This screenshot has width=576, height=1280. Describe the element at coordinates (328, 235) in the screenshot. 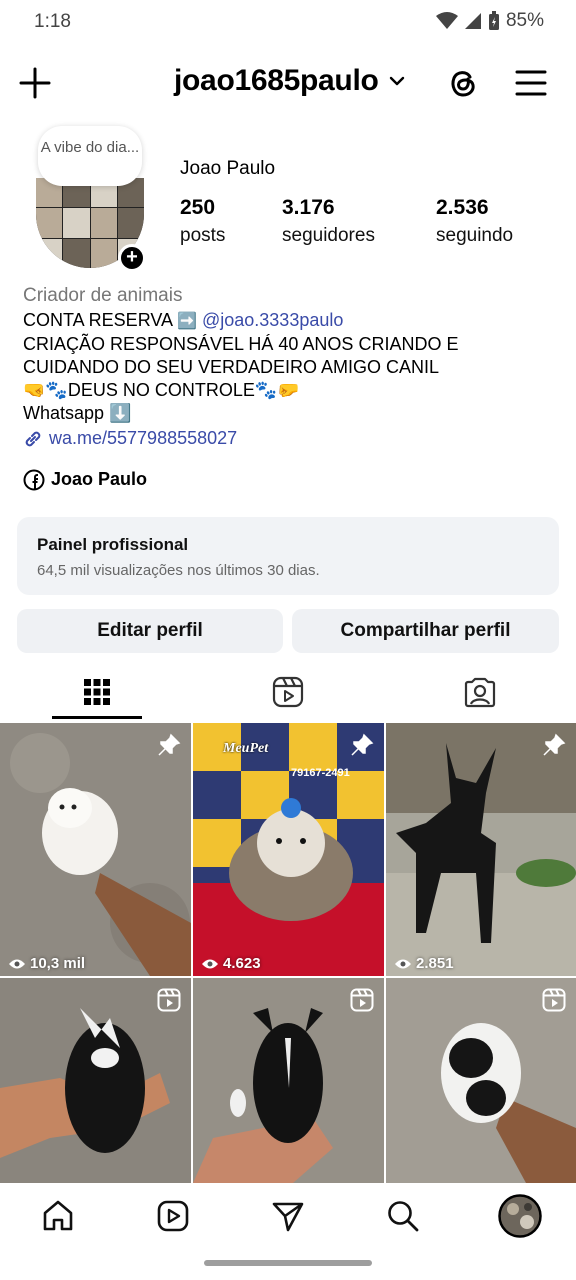

I see `stat-followers-label: seguidores` at that location.